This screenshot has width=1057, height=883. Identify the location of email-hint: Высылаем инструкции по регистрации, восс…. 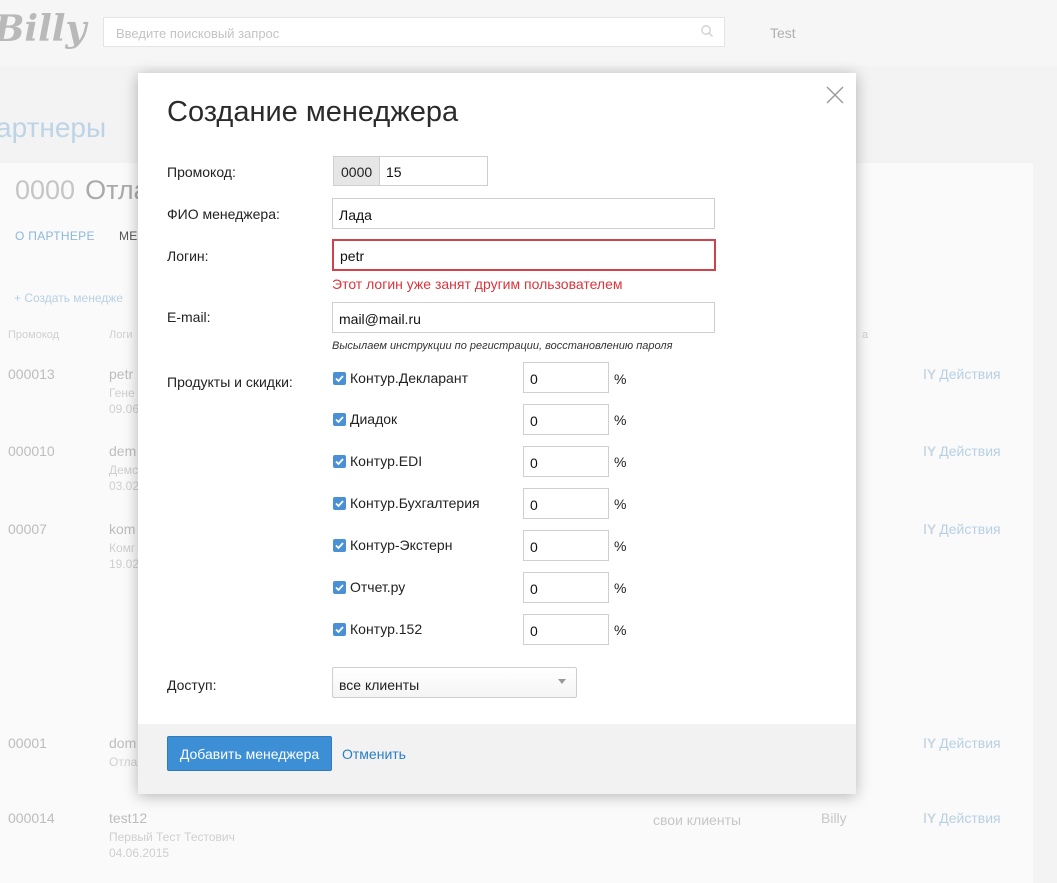
(502, 346).